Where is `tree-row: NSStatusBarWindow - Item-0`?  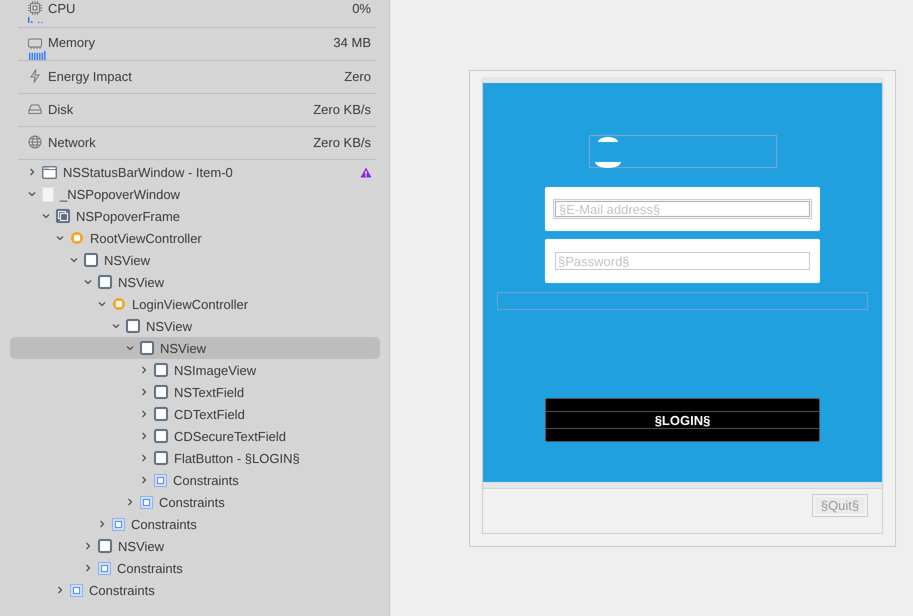
tree-row: NSStatusBarWindow - Item-0 is located at coordinates (195, 172).